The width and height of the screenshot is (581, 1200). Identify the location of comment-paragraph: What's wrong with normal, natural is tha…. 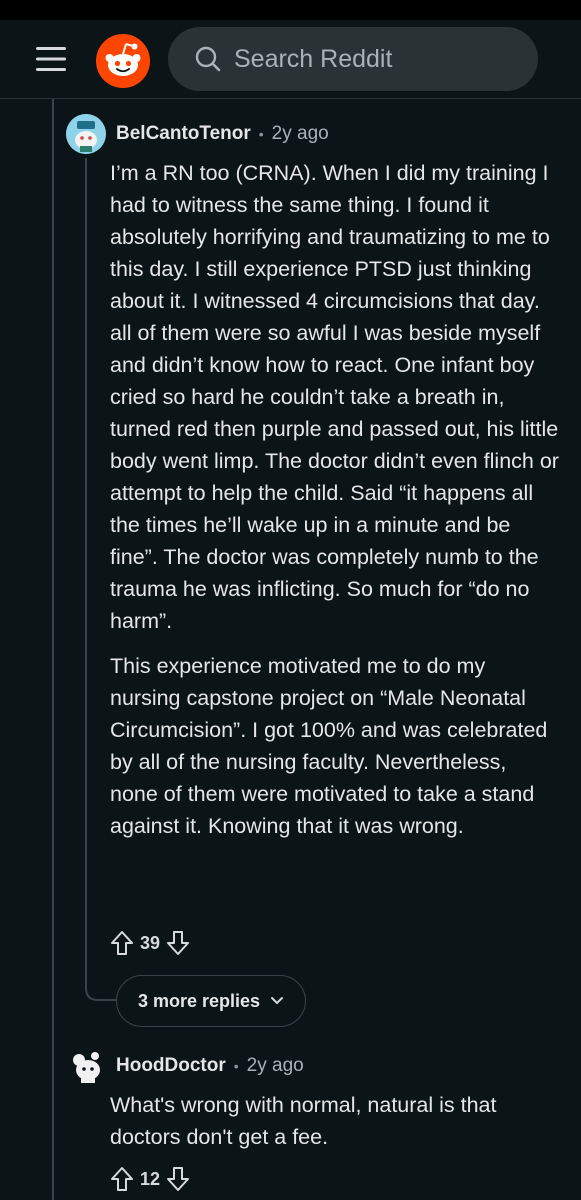
(303, 1121).